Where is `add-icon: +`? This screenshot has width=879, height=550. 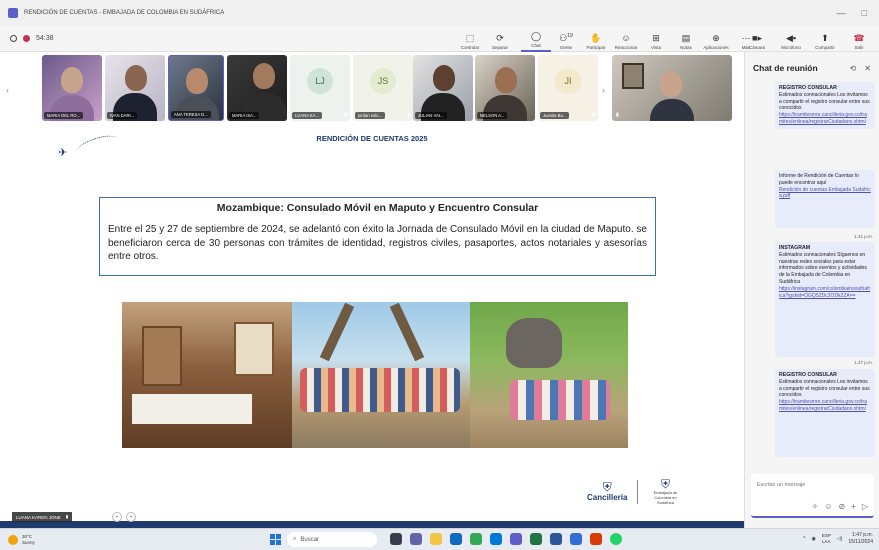 add-icon: + is located at coordinates (853, 506).